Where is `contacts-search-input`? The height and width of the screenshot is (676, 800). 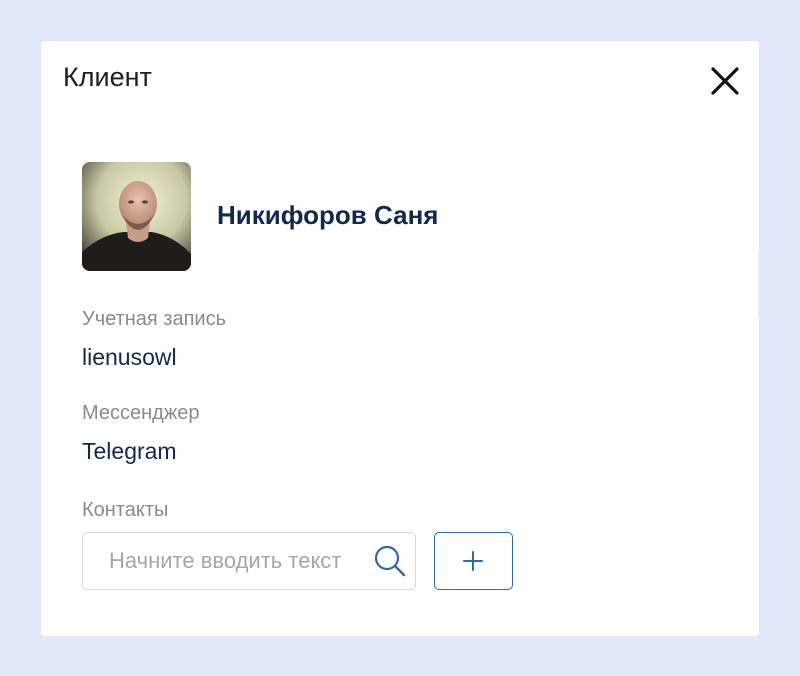
contacts-search-input is located at coordinates (226, 560).